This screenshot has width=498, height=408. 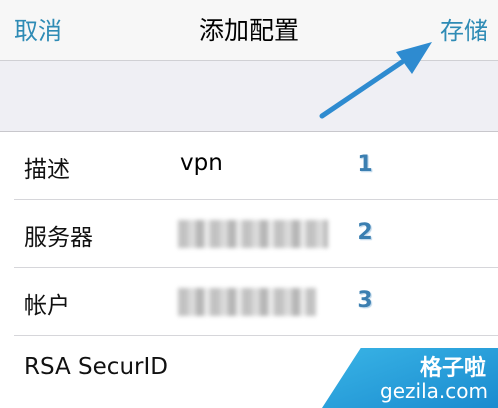 What do you see at coordinates (452, 368) in the screenshot?
I see `watermark-title: 格子啦` at bounding box center [452, 368].